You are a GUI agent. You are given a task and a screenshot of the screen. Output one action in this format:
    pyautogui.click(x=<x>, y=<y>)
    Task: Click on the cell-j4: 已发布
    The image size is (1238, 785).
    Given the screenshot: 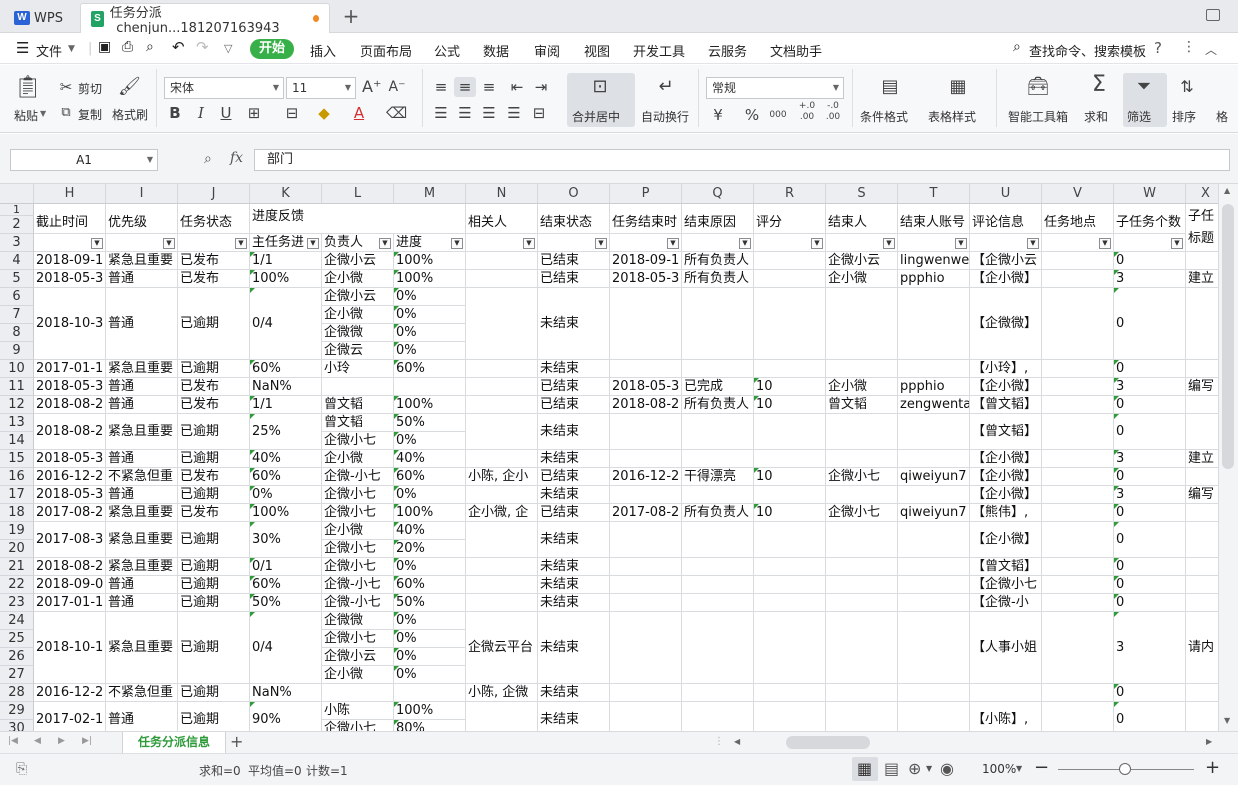 What is the action you would take?
    pyautogui.click(x=214, y=261)
    